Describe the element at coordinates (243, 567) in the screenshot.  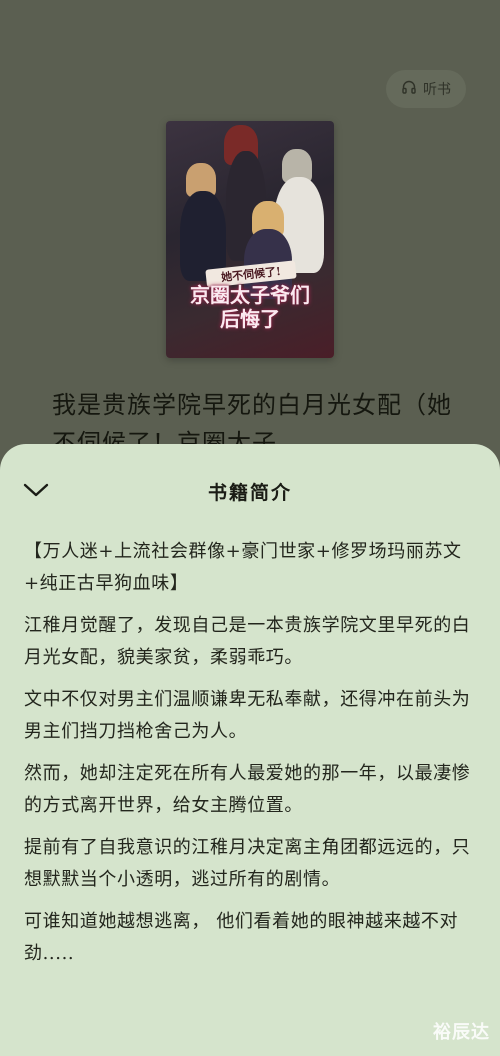
I see `intro-paragraph: 【万人迷+上流社会群像+豪门世家+修罗场玛丽苏文+纯正古早狗血味】` at that location.